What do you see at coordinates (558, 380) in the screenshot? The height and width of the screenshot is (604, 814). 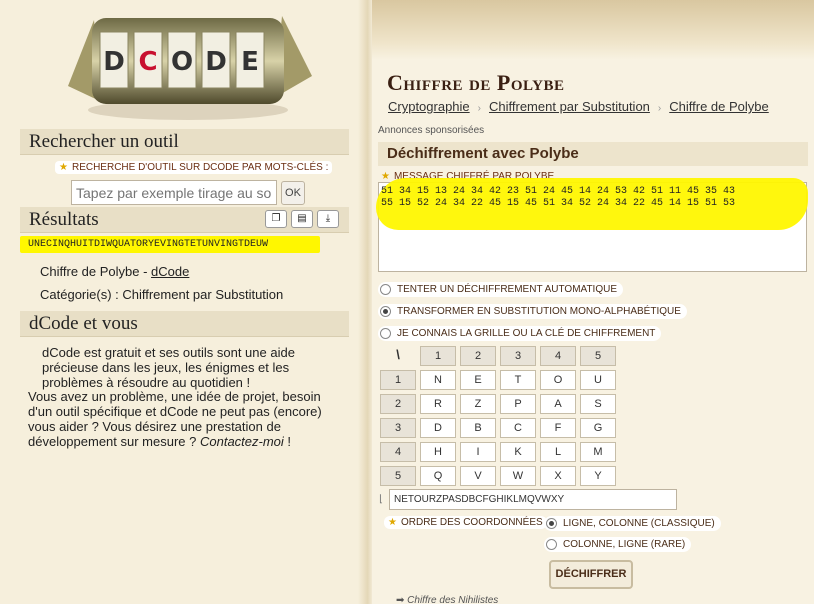 I see `grid-cell: O` at bounding box center [558, 380].